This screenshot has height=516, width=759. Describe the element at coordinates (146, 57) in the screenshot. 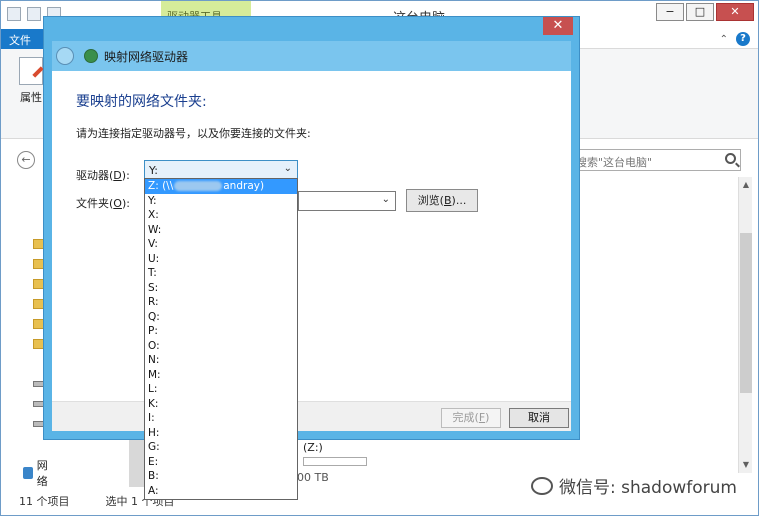

I see `dialog-title: 映射网络驱动器` at that location.